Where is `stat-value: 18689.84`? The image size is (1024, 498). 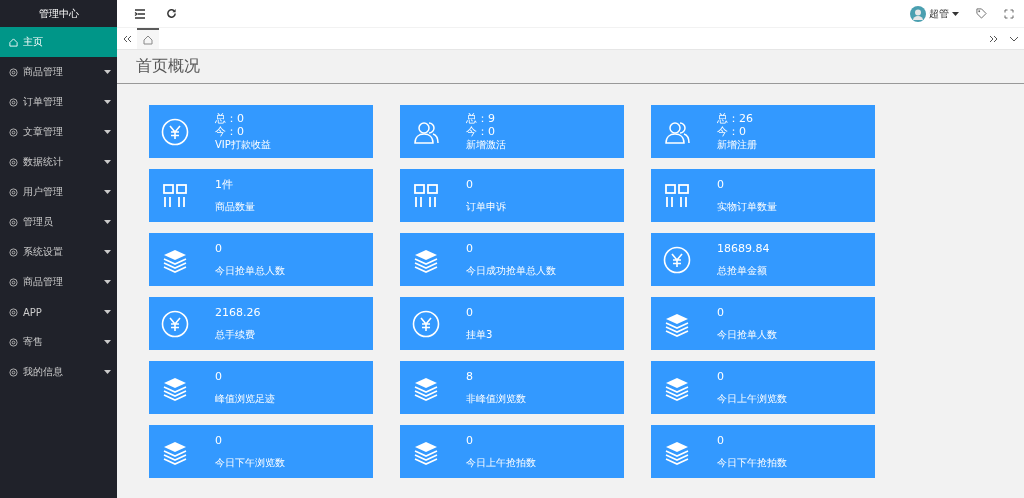
stat-value: 18689.84 is located at coordinates (743, 249).